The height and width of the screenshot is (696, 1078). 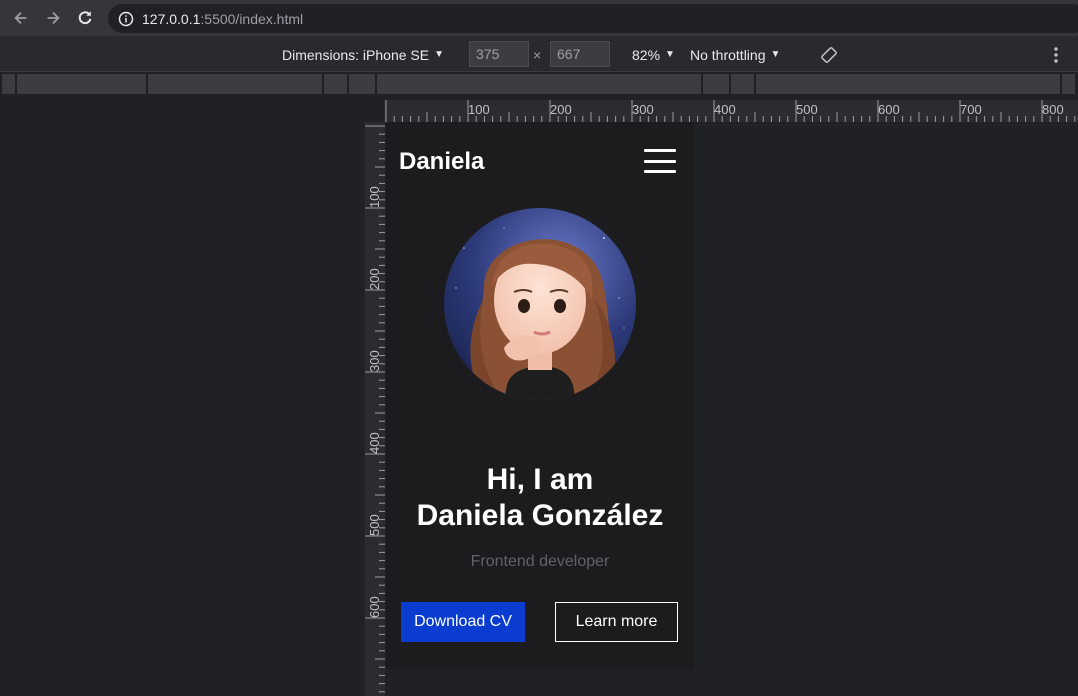 I want to click on arrow-right-icon, so click(x=53, y=18).